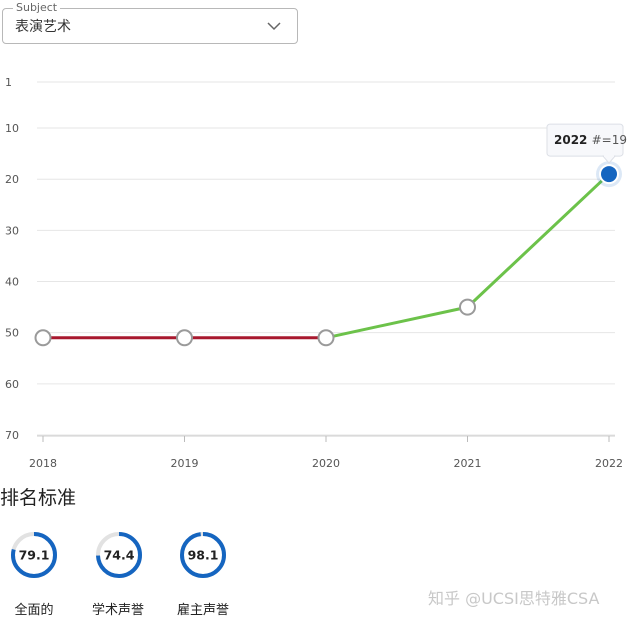 This screenshot has height=625, width=635. I want to click on y-tick-label: 50, so click(12, 333).